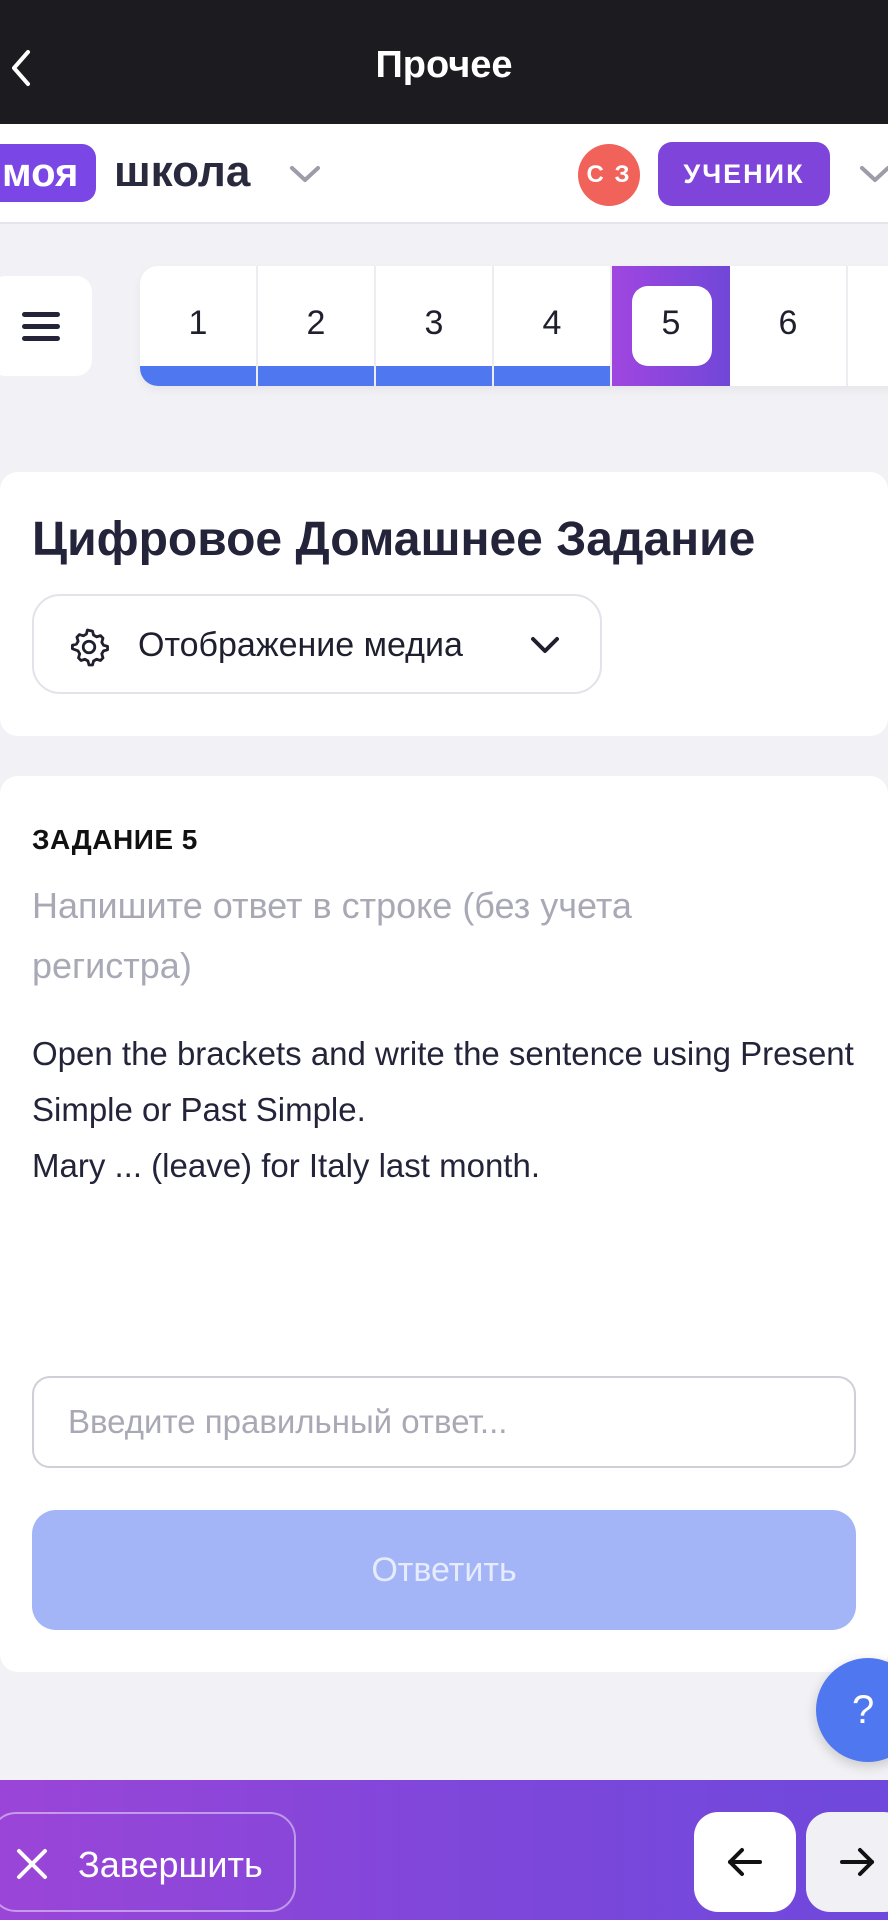 The width and height of the screenshot is (888, 1920). What do you see at coordinates (32, 1864) in the screenshot?
I see `close-icon` at bounding box center [32, 1864].